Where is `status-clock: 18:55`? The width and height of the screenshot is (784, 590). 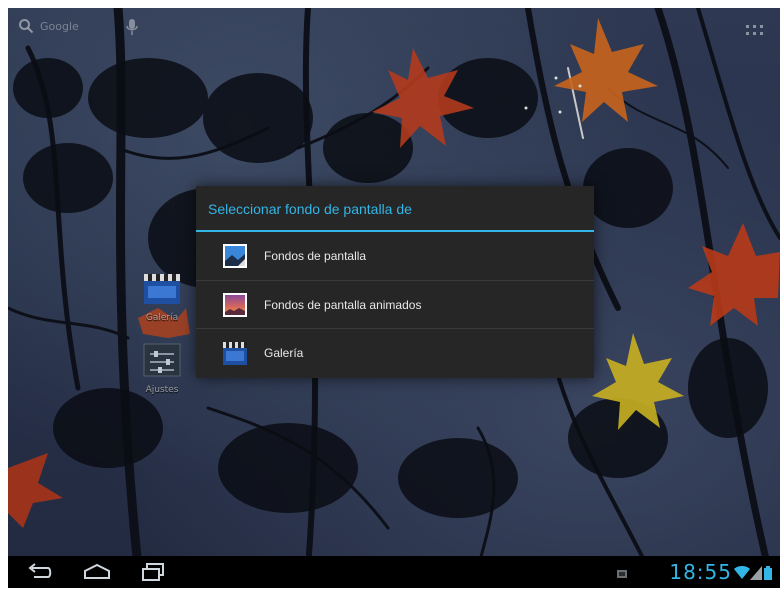
status-clock: 18:55 is located at coordinates (700, 572).